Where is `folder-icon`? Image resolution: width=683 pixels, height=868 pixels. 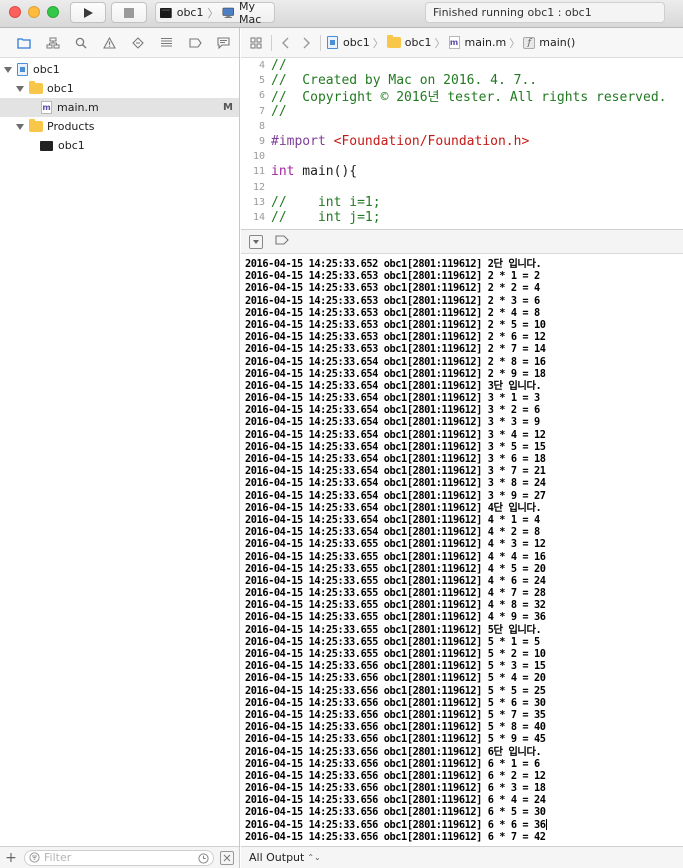
folder-icon is located at coordinates (24, 43).